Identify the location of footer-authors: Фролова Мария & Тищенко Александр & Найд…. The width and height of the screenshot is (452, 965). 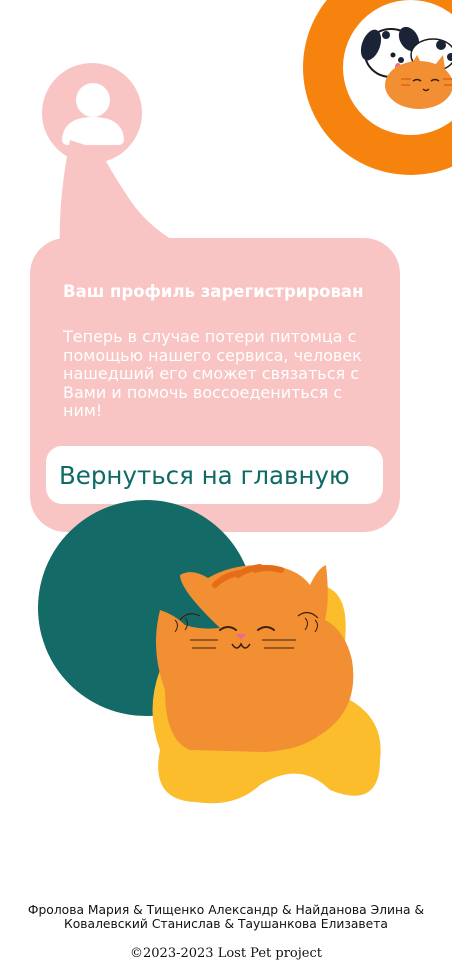
(226, 917).